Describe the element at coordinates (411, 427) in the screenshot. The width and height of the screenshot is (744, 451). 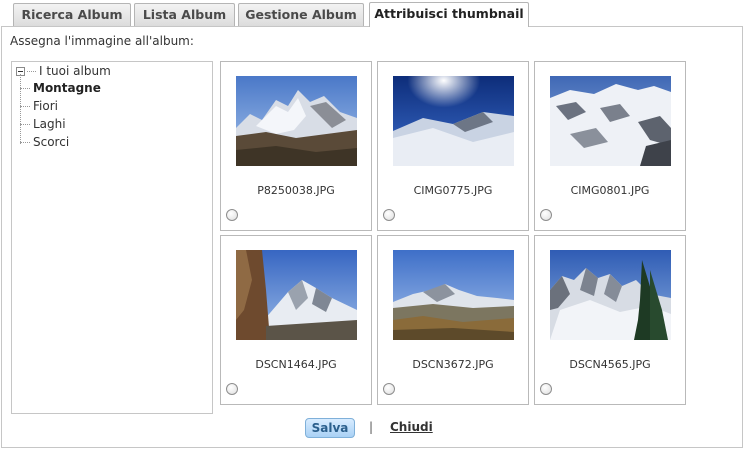
I see `close-link: Chiudi` at that location.